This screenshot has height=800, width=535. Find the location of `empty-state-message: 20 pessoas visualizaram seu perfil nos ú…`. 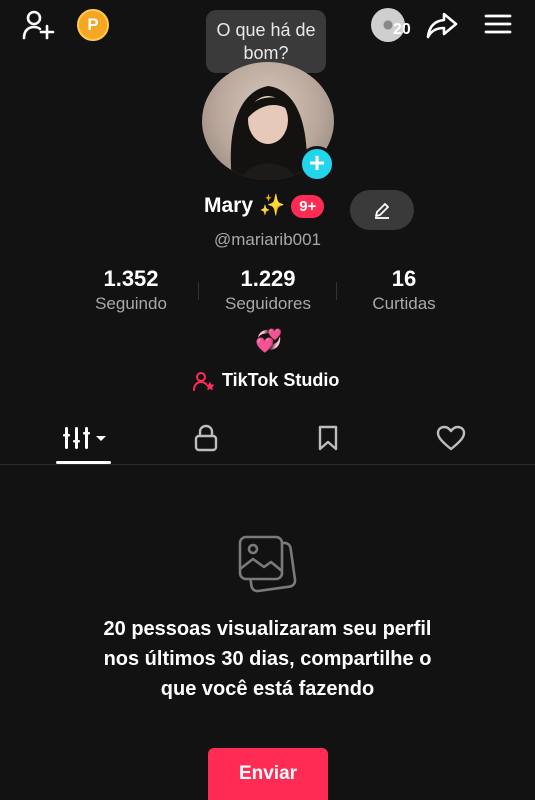

empty-state-message: 20 pessoas visualizaram seu perfil nos ú… is located at coordinates (267, 659).